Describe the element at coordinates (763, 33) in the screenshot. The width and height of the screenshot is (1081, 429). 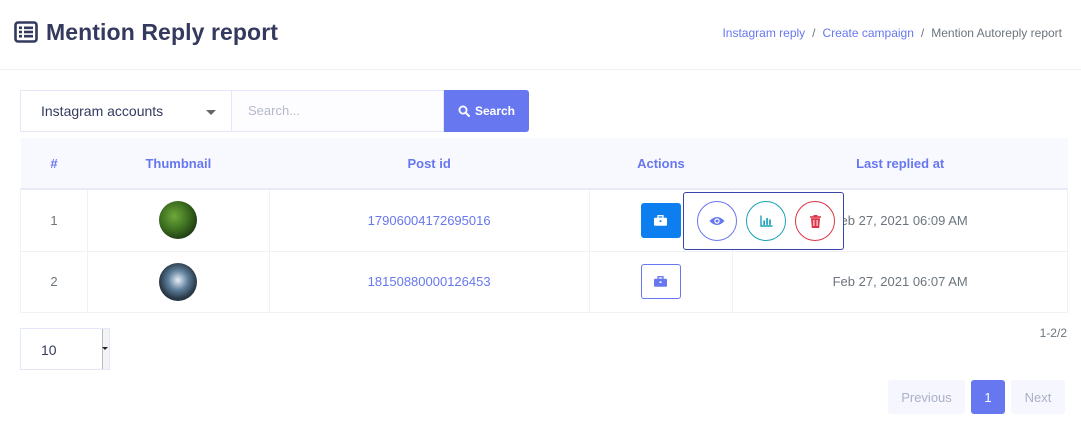
I see `breadcrumb-instagram-reply: Instagram reply` at that location.